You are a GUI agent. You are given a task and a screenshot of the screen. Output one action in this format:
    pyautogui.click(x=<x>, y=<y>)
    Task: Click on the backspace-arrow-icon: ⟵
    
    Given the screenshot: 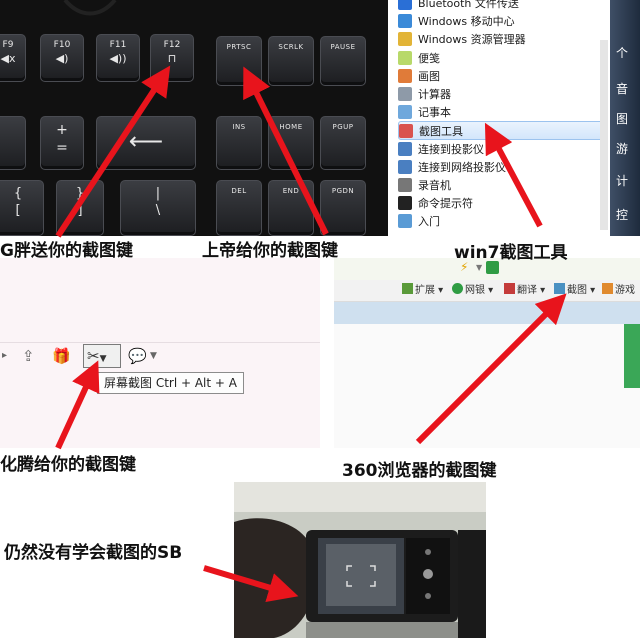 What is the action you would take?
    pyautogui.click(x=146, y=141)
    